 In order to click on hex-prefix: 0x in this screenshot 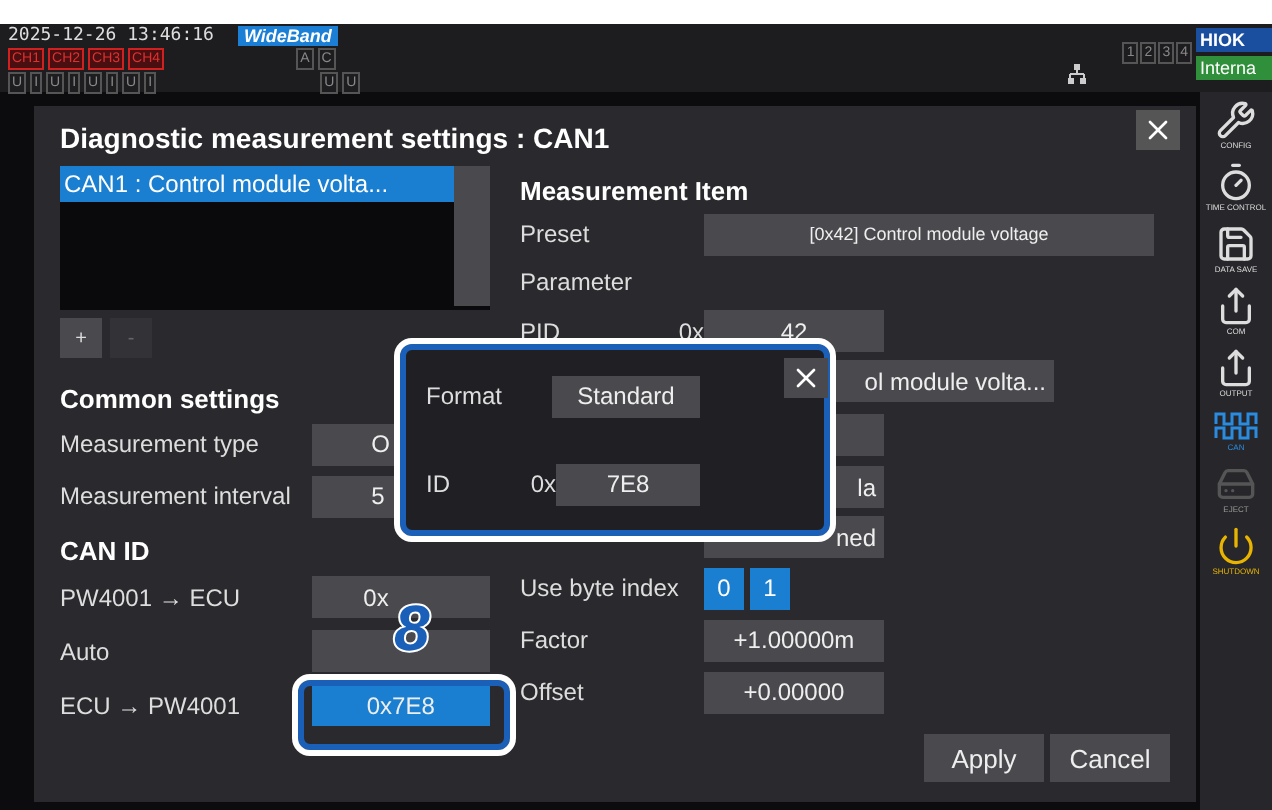, I will do `click(542, 484)`.